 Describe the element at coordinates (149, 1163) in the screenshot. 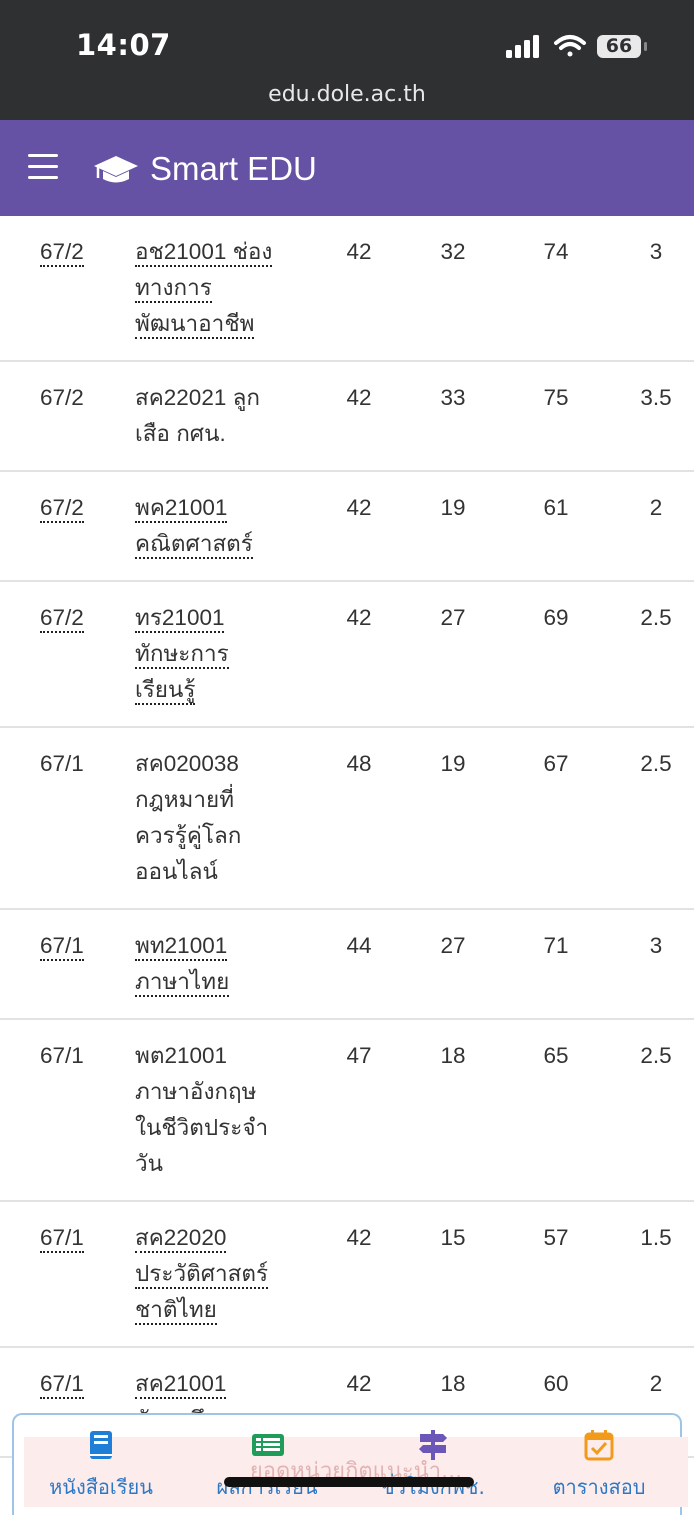

I see `subject-name-line: วัน` at that location.